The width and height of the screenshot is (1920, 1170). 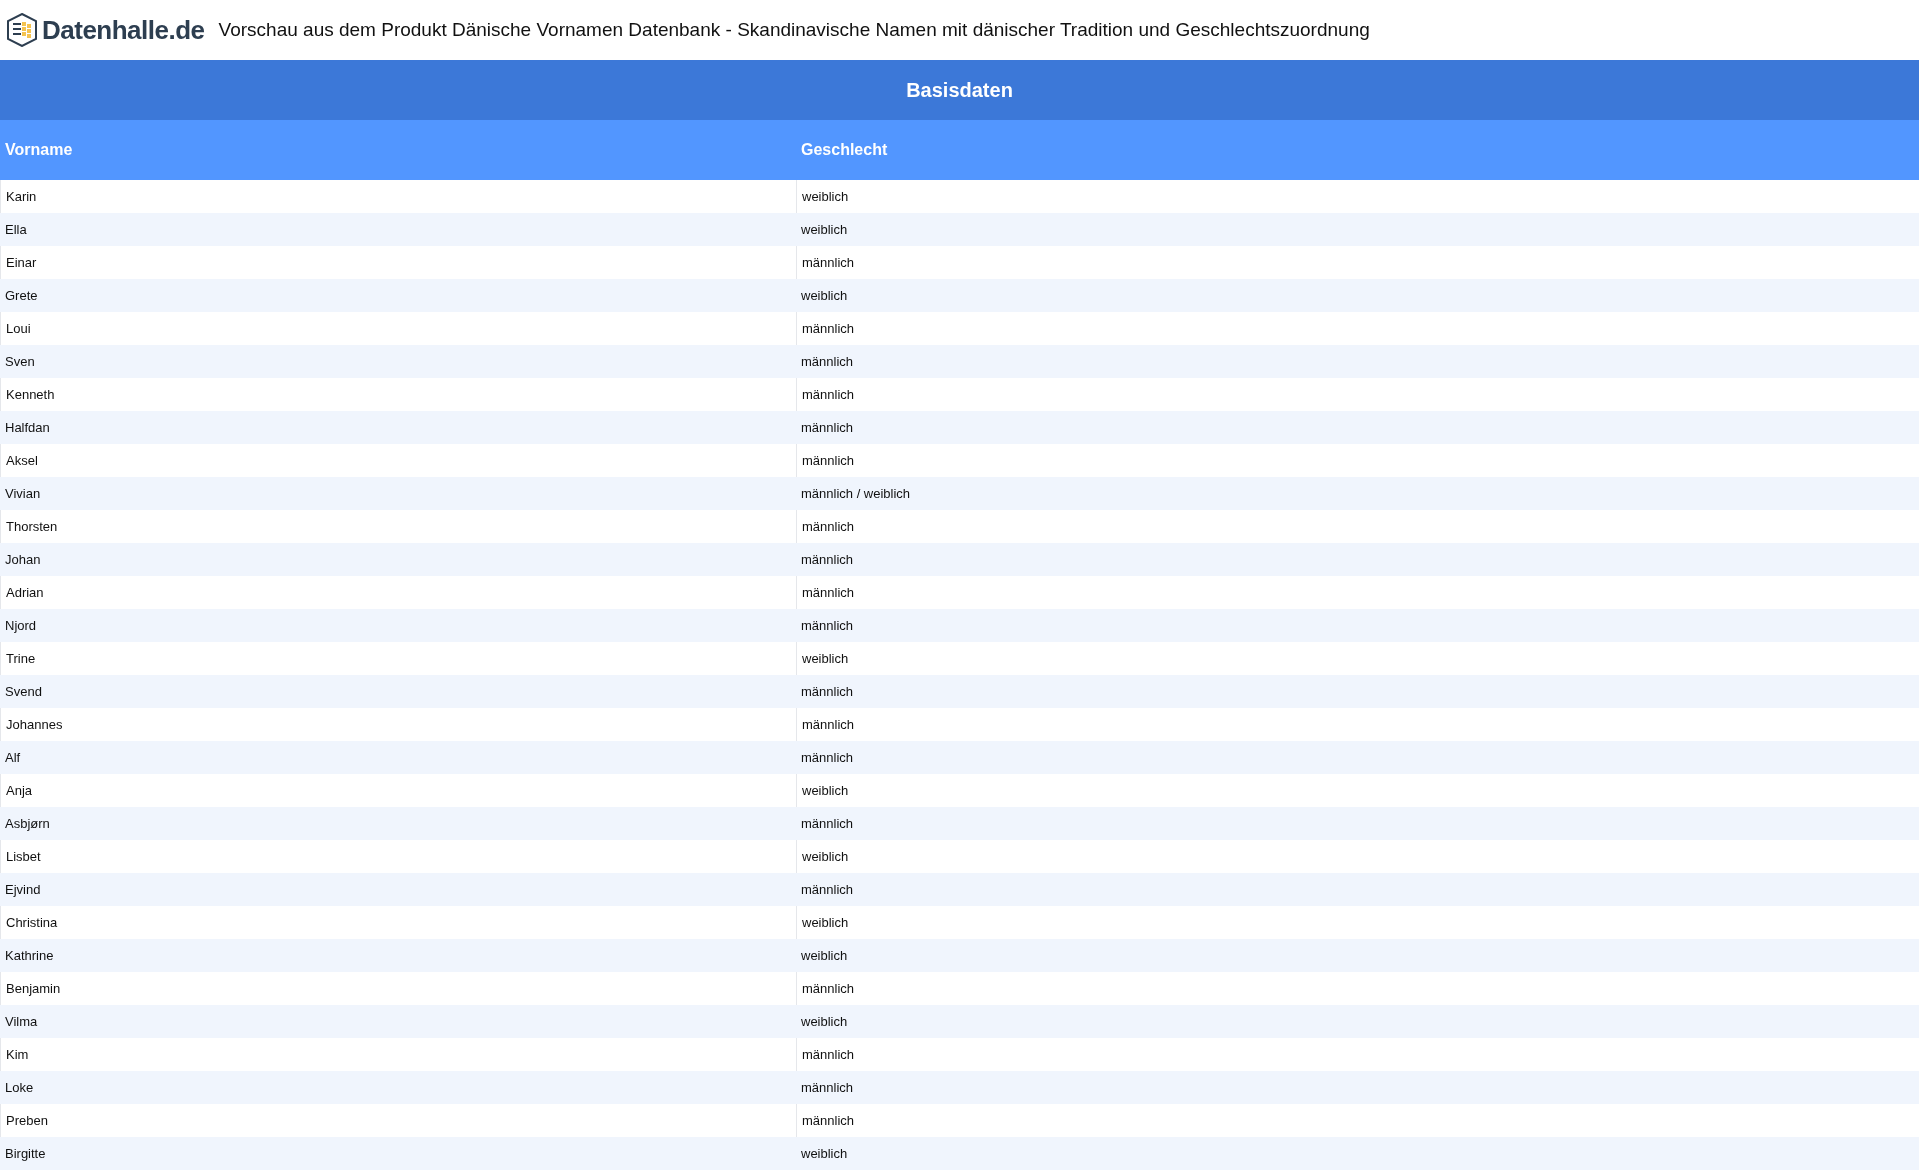 I want to click on table-cell-text: Asbjørn, so click(x=27, y=823).